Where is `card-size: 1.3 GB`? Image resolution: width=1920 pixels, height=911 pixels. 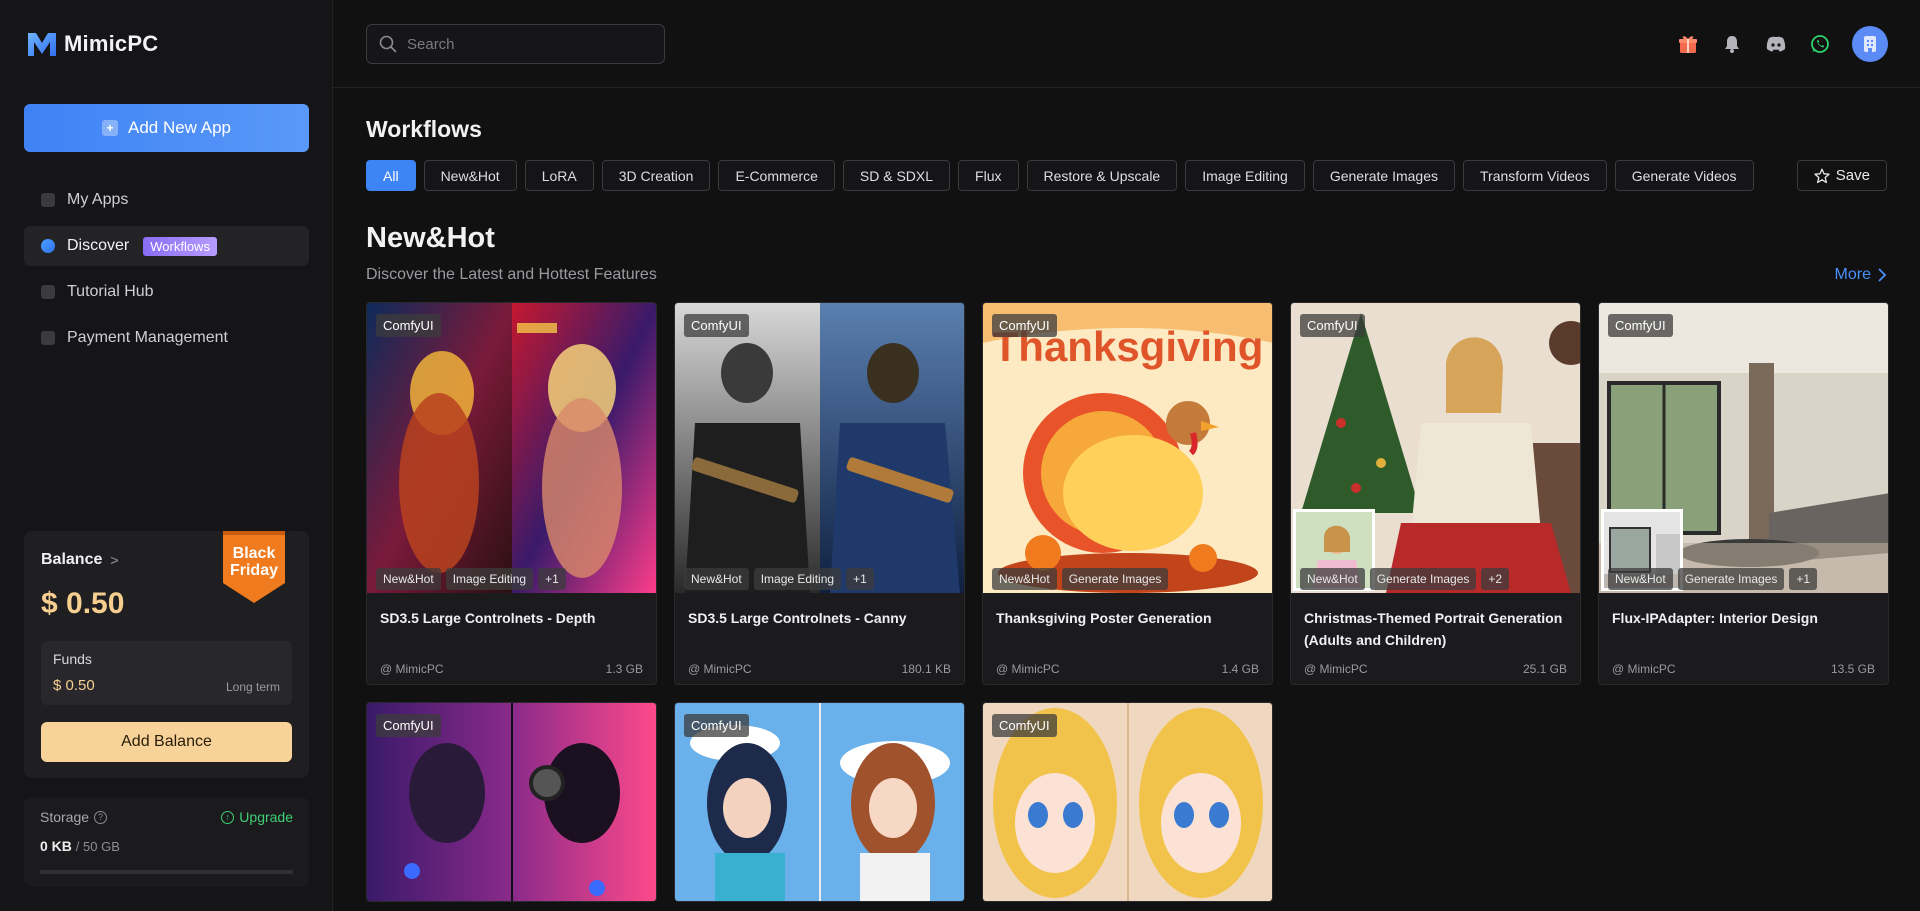 card-size: 1.3 GB is located at coordinates (624, 669).